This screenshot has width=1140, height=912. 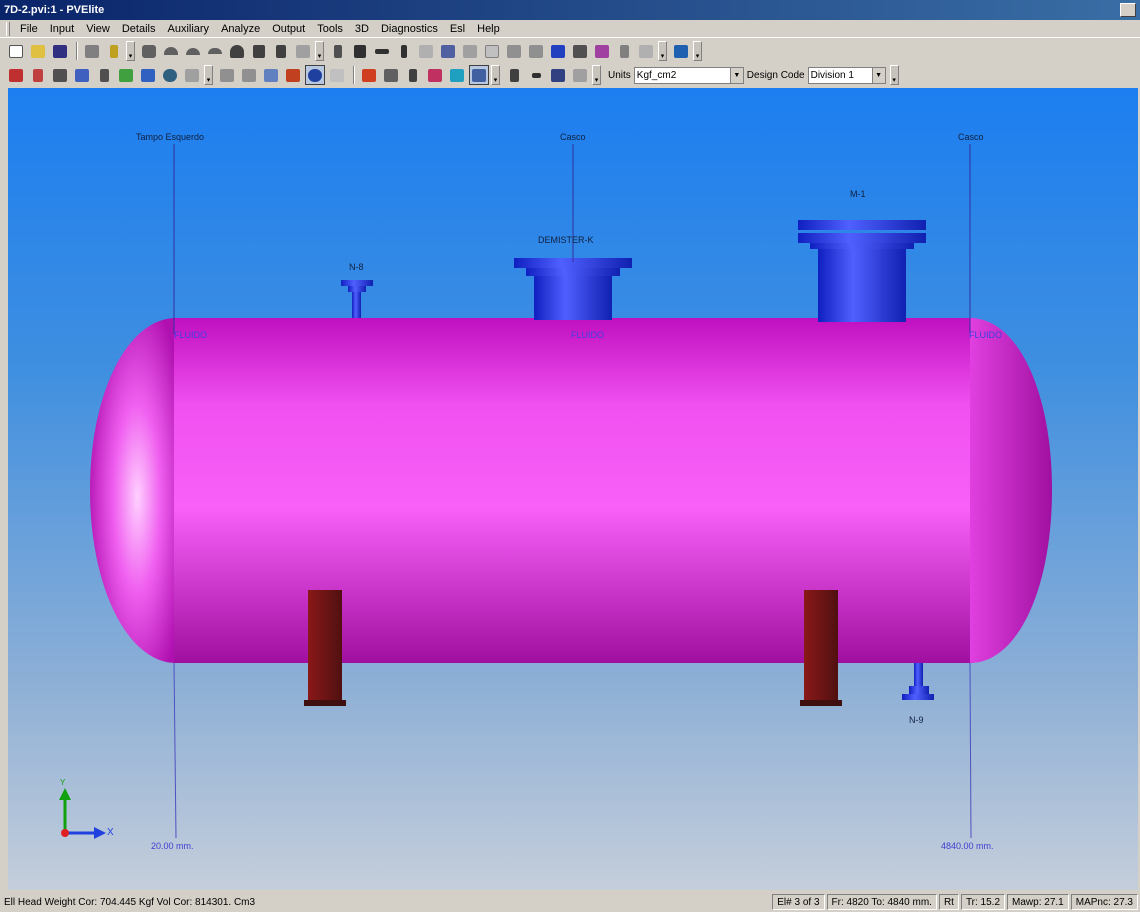 What do you see at coordinates (457, 29) in the screenshot?
I see `menu-esl: Esl` at bounding box center [457, 29].